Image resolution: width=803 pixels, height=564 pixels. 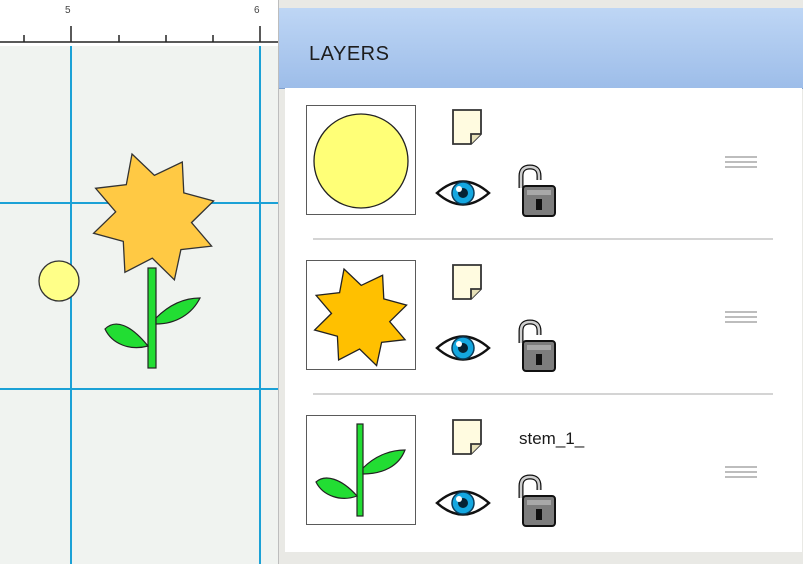 I want to click on stem-thumbnail, so click(x=360, y=470).